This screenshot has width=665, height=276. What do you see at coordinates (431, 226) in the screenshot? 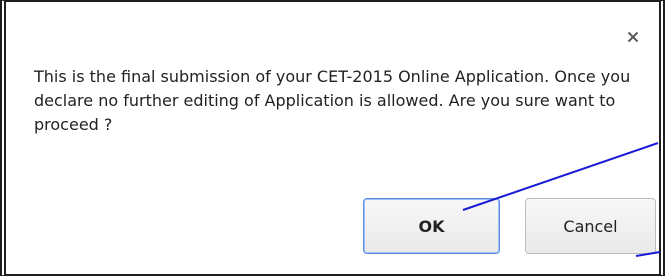
I see `ok-button: OK` at bounding box center [431, 226].